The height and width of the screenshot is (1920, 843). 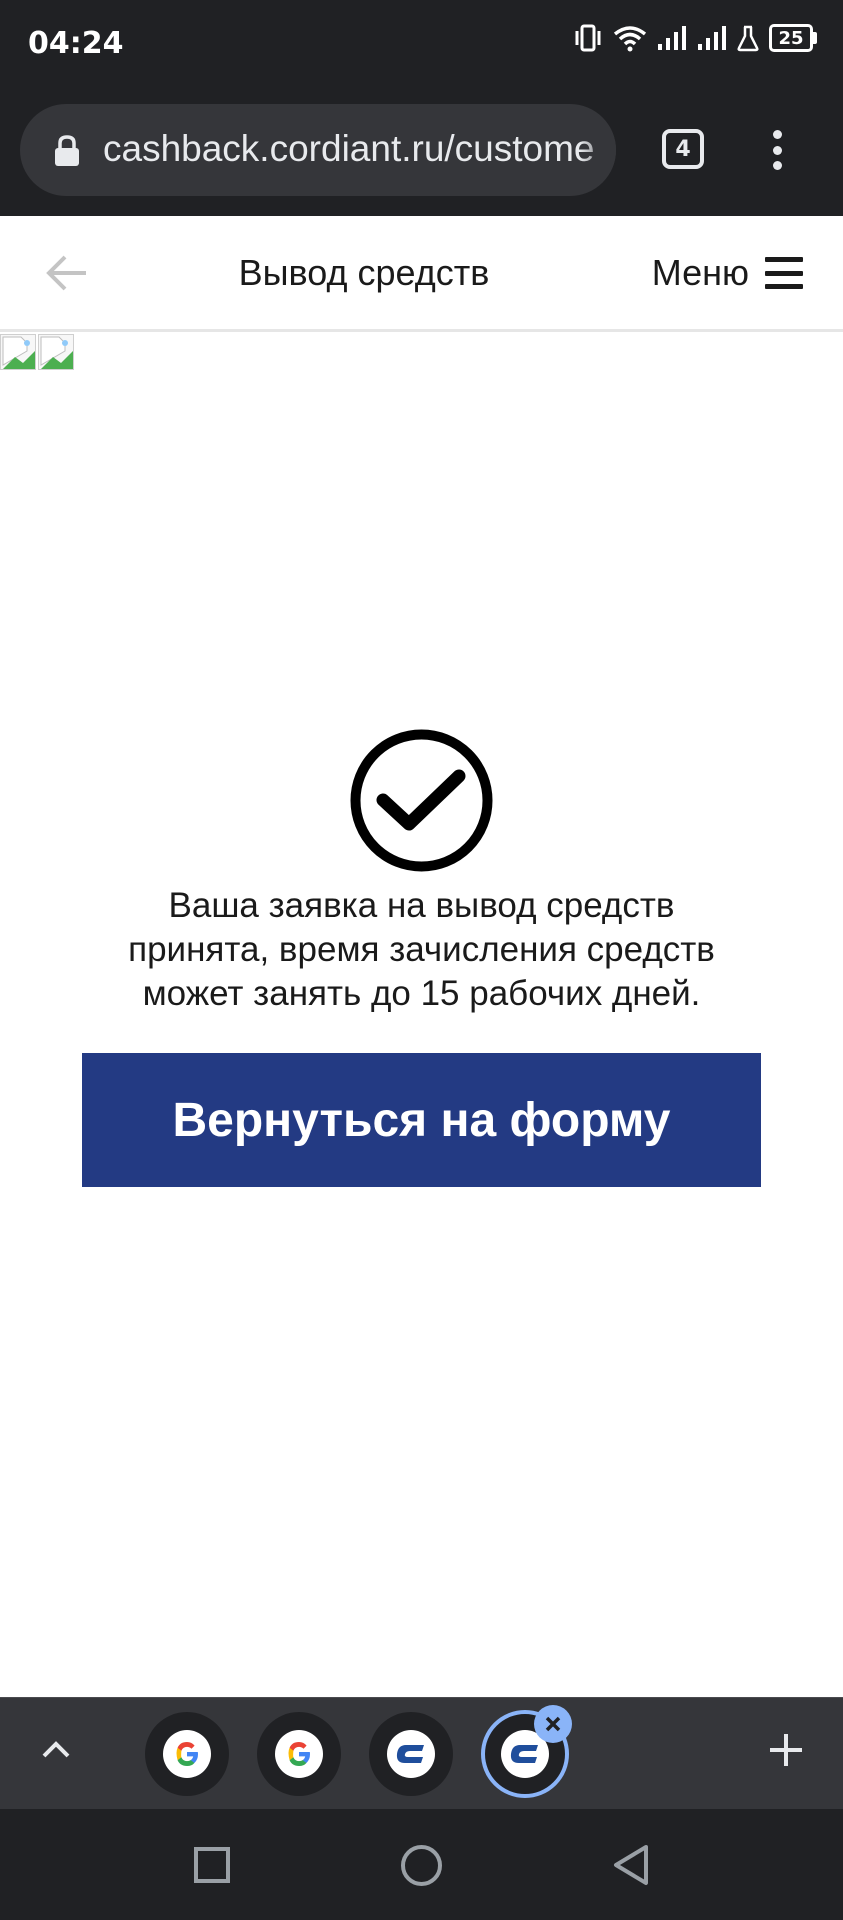 What do you see at coordinates (700, 272) in the screenshot?
I see `menu-label: Меню` at bounding box center [700, 272].